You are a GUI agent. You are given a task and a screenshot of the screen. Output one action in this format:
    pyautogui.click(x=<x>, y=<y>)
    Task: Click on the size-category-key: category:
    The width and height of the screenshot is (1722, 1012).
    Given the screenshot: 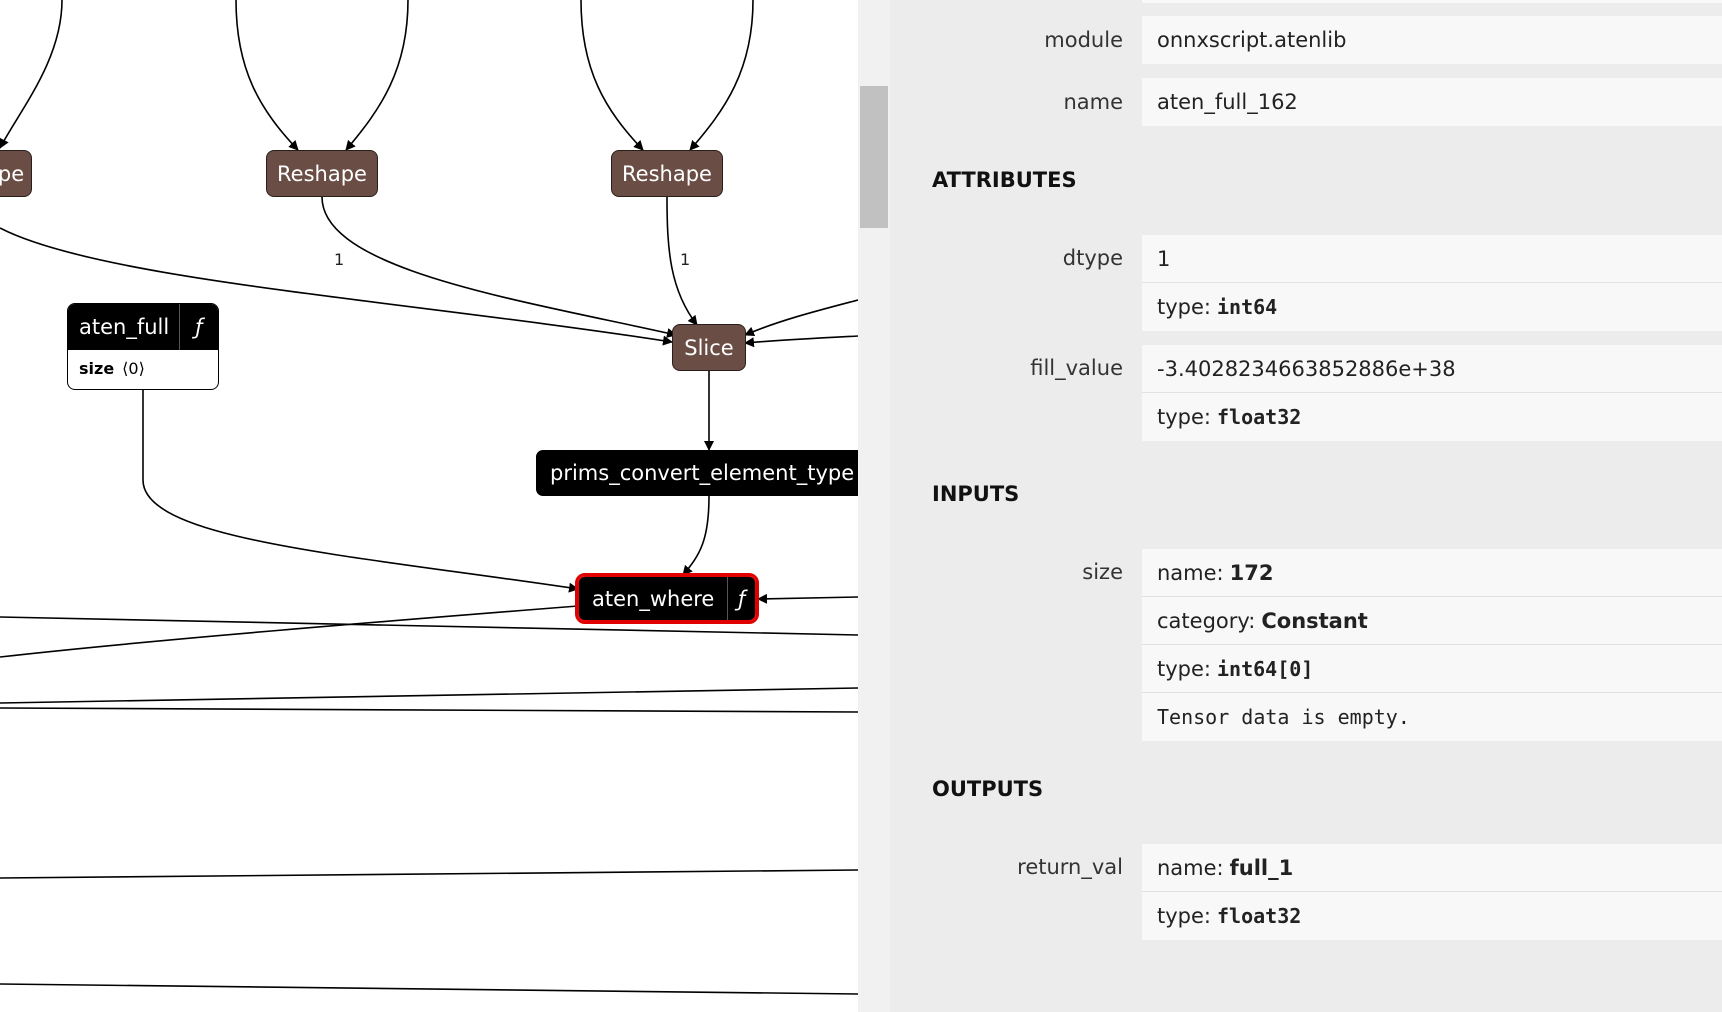 What is the action you would take?
    pyautogui.click(x=1206, y=620)
    